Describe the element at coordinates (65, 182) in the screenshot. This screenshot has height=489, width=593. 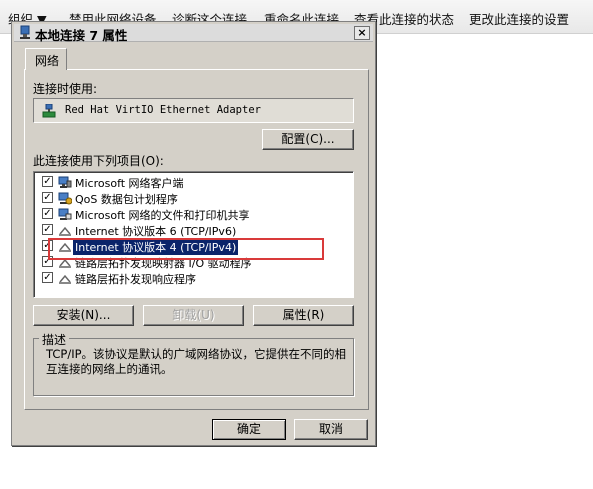
I see `network-client-icon` at that location.